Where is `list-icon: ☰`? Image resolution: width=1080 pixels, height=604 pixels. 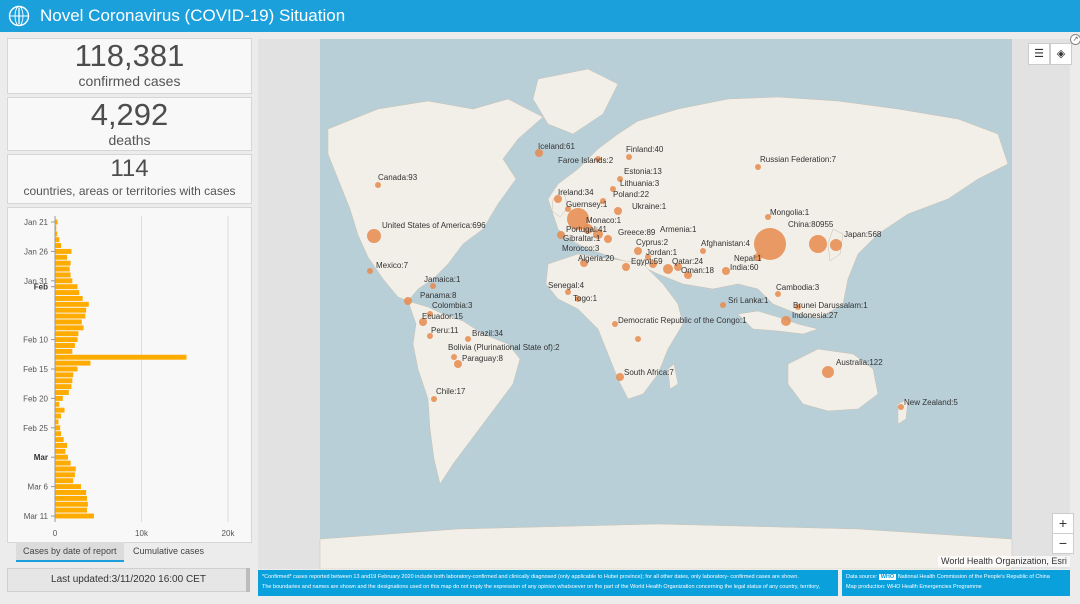
list-icon: ☰ is located at coordinates (1039, 54).